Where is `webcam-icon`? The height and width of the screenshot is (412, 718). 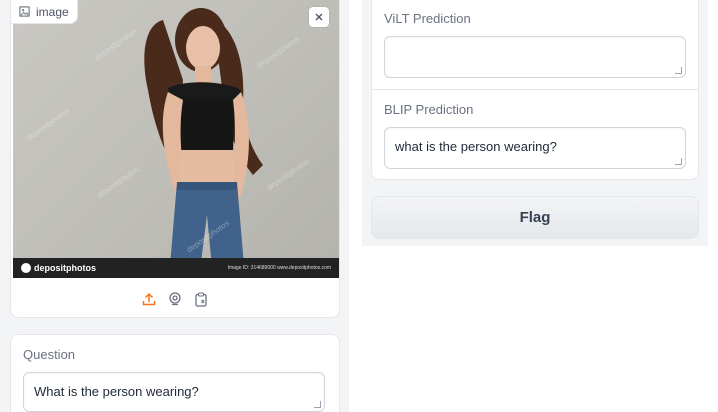 webcam-icon is located at coordinates (175, 299).